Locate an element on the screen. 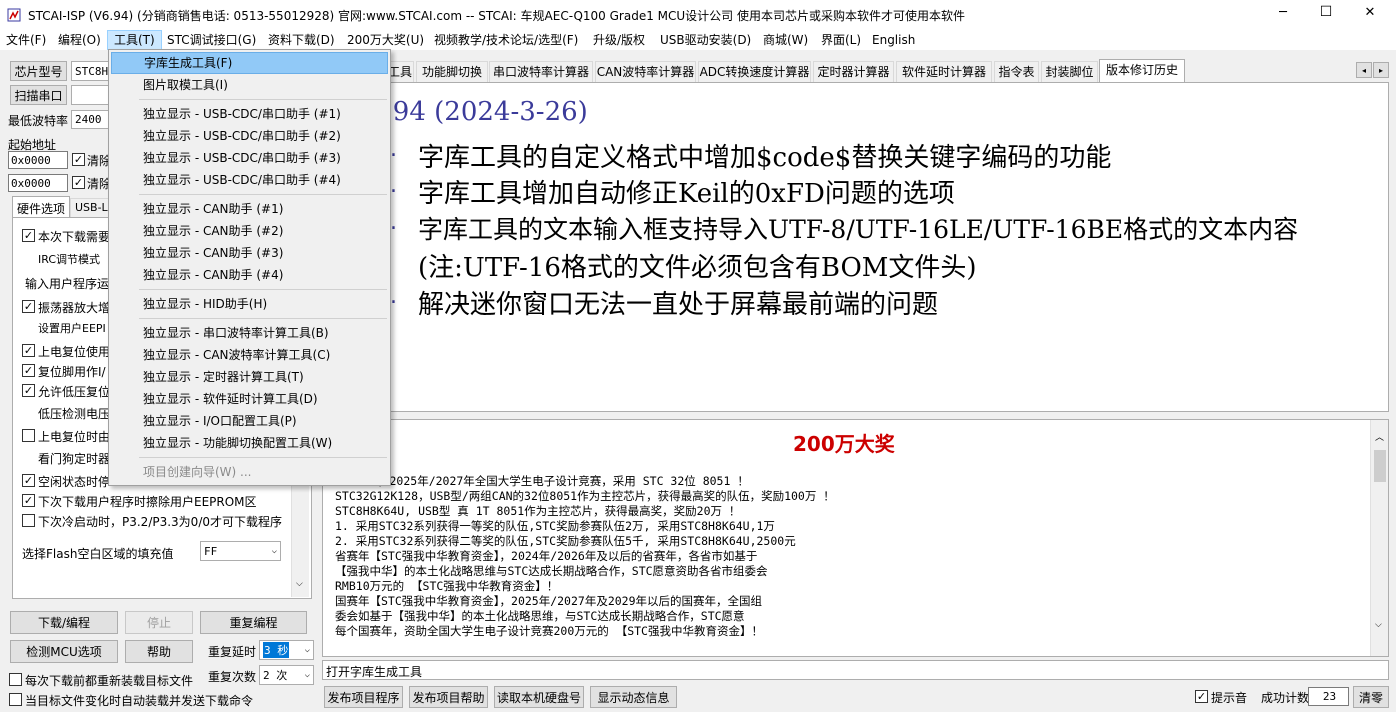  tab-scroll-right-button: ▸ is located at coordinates (1381, 70).